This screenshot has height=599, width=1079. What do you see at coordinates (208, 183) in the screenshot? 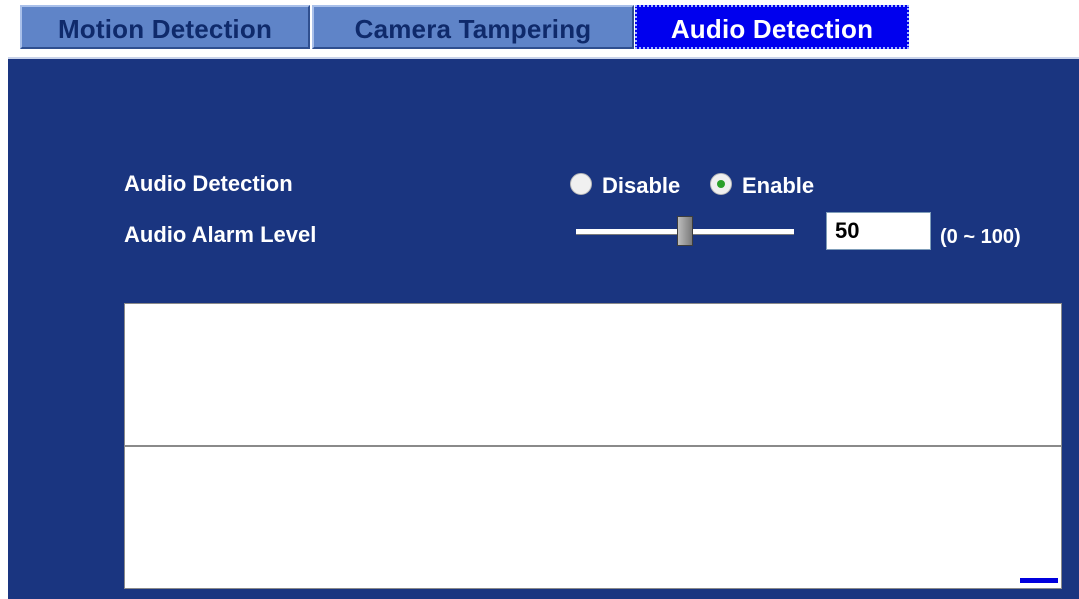
I see `audio-detection-label: Audio Detection` at bounding box center [208, 183].